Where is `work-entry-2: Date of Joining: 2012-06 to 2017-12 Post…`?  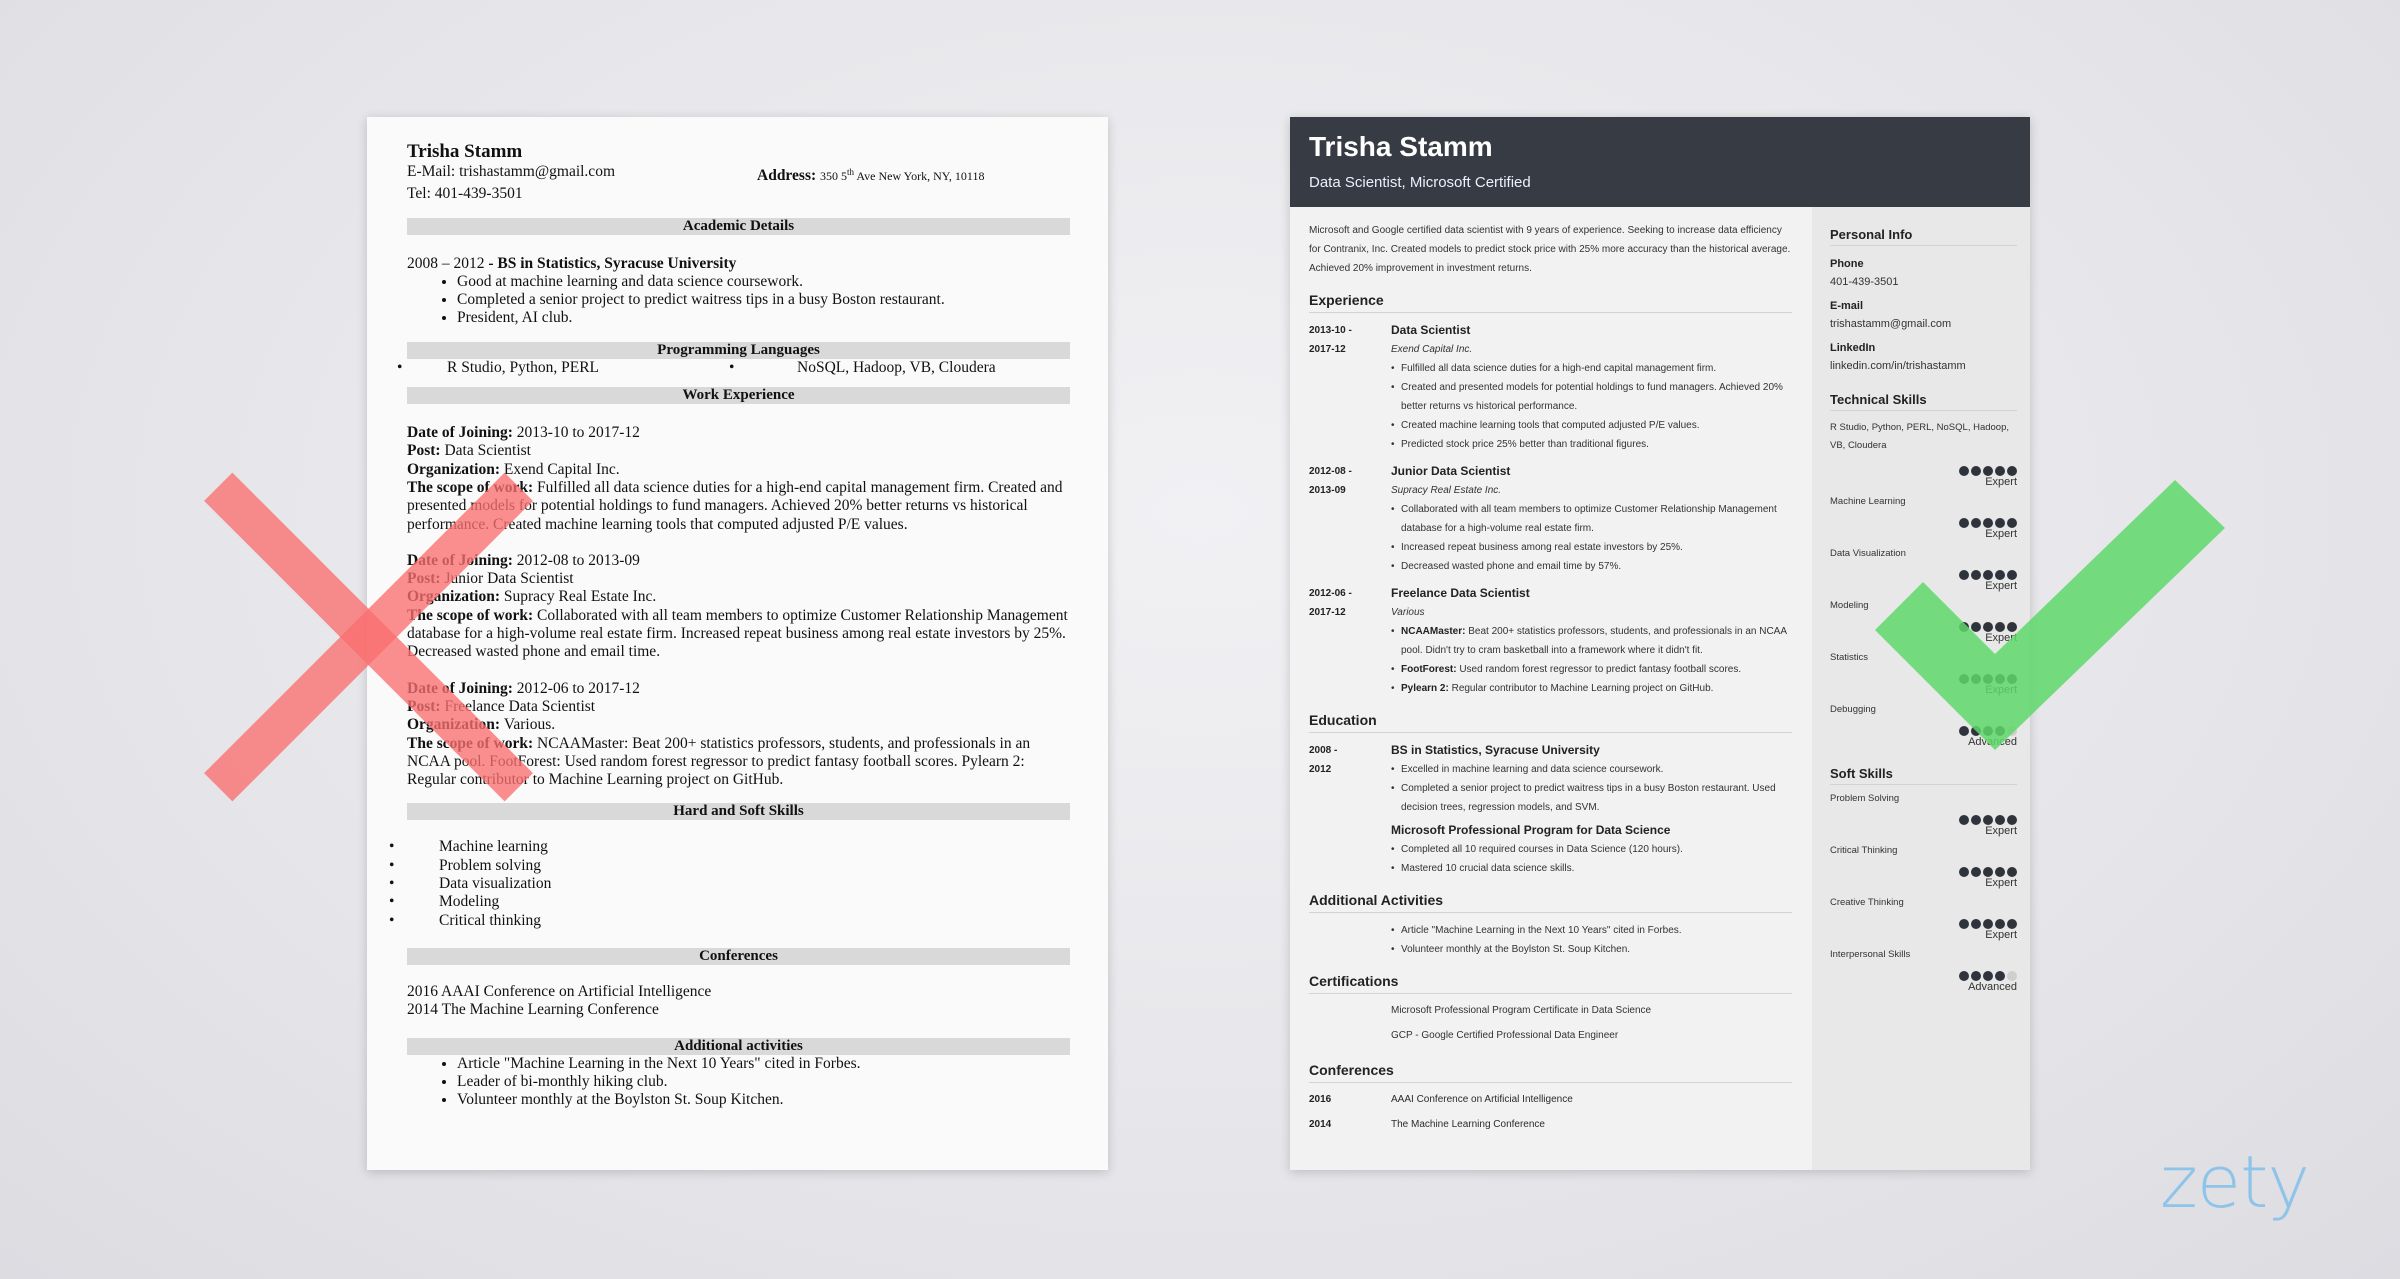
work-entry-2: Date of Joining: 2012-06 to 2017-12 Post… is located at coordinates (719, 734).